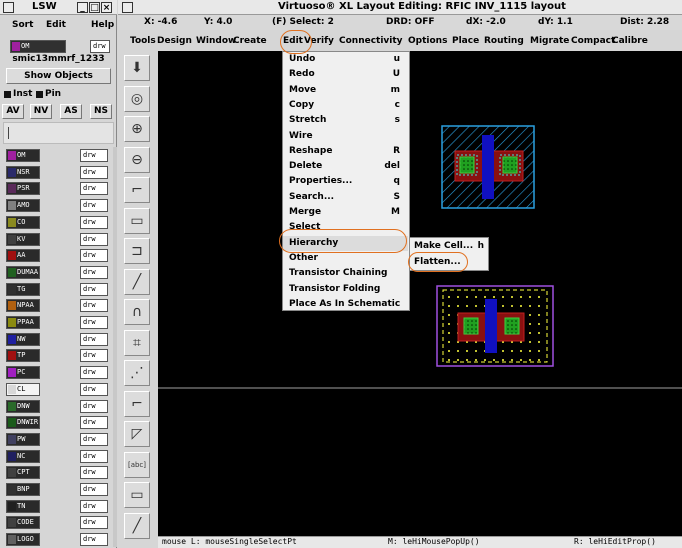 Image resolution: width=682 pixels, height=548 pixels. What do you see at coordinates (58, 472) in the screenshot?
I see `layer-row-cpt: CPT drw` at bounding box center [58, 472].